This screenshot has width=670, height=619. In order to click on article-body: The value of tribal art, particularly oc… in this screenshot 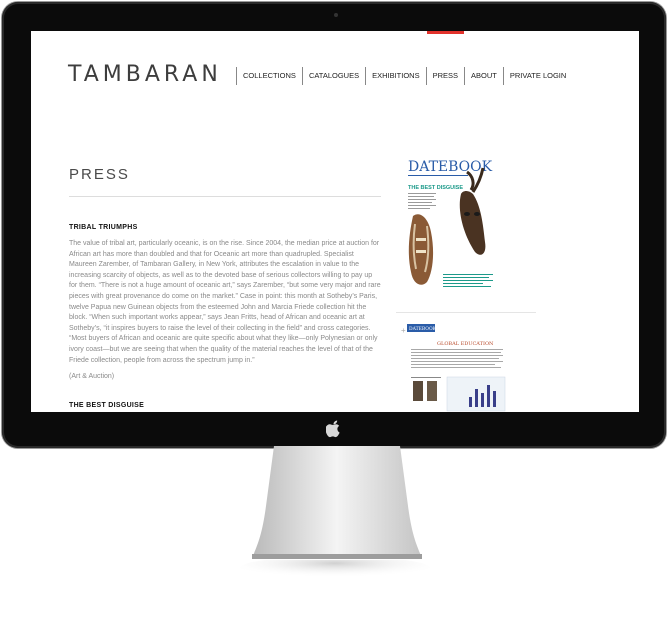, I will do `click(225, 302)`.